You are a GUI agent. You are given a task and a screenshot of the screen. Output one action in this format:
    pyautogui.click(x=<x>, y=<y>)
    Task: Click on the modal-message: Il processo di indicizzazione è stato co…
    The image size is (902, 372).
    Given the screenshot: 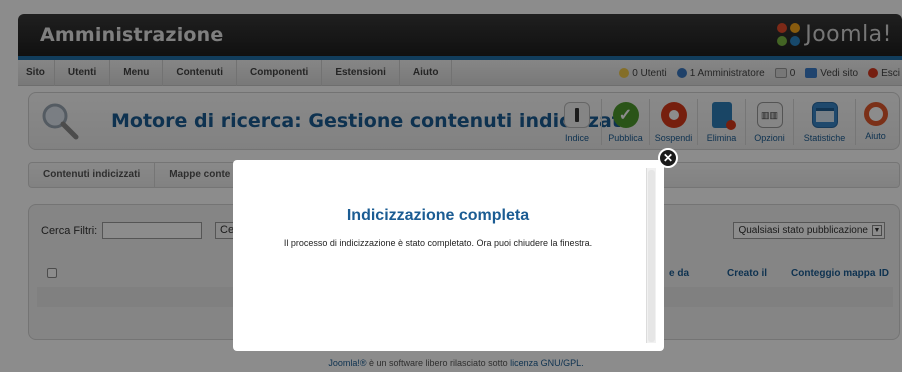 What is the action you would take?
    pyautogui.click(x=438, y=243)
    